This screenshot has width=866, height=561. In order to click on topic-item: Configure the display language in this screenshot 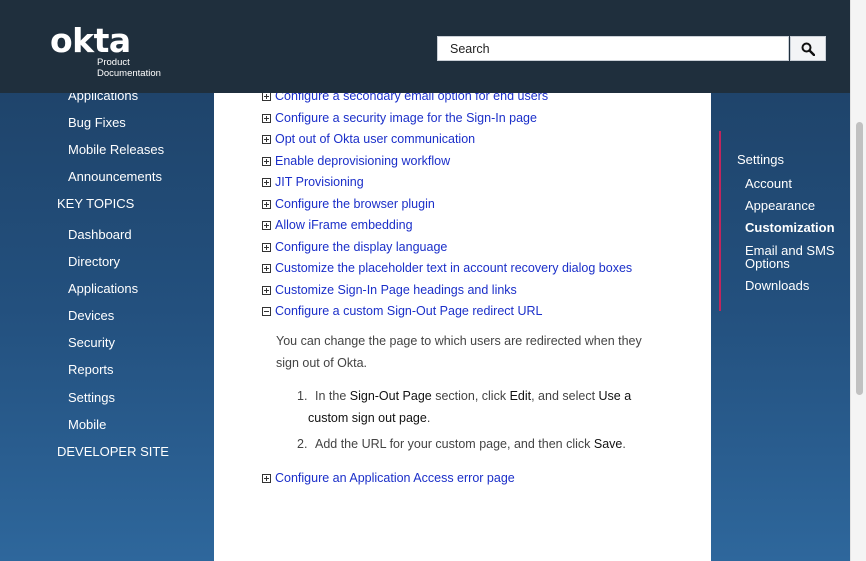, I will do `click(354, 247)`.